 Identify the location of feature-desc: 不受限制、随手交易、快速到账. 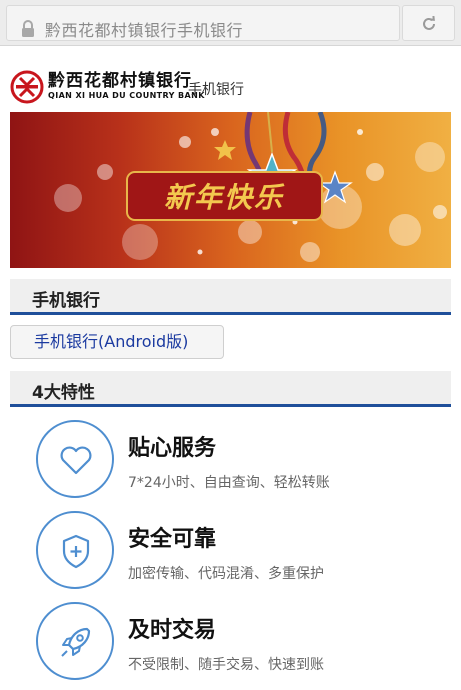
(226, 665).